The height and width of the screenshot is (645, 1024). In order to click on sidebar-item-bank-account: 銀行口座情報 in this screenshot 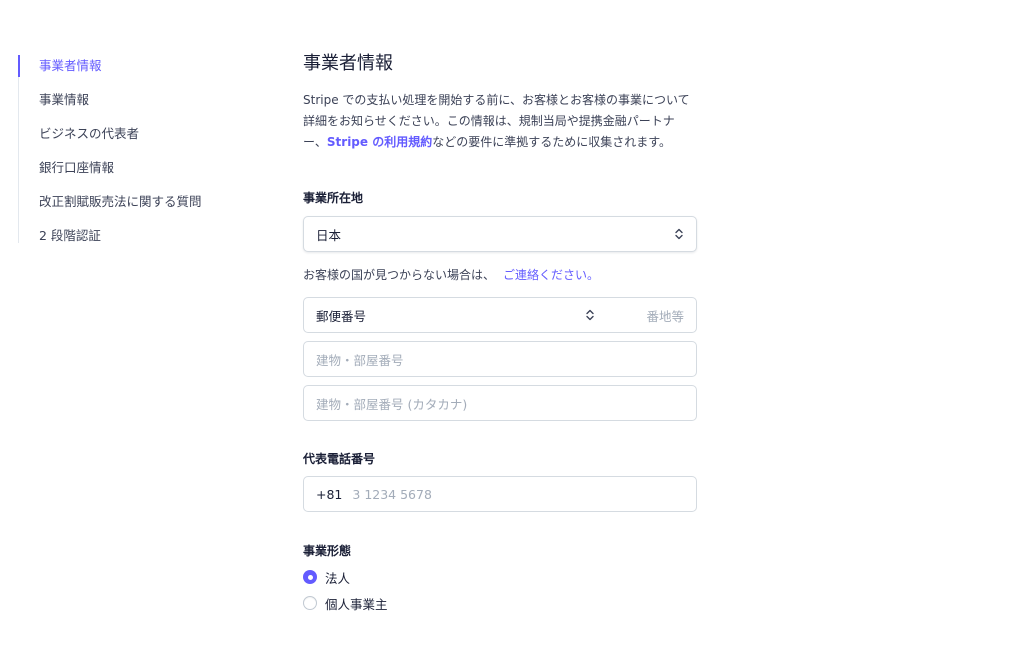, I will do `click(133, 174)`.